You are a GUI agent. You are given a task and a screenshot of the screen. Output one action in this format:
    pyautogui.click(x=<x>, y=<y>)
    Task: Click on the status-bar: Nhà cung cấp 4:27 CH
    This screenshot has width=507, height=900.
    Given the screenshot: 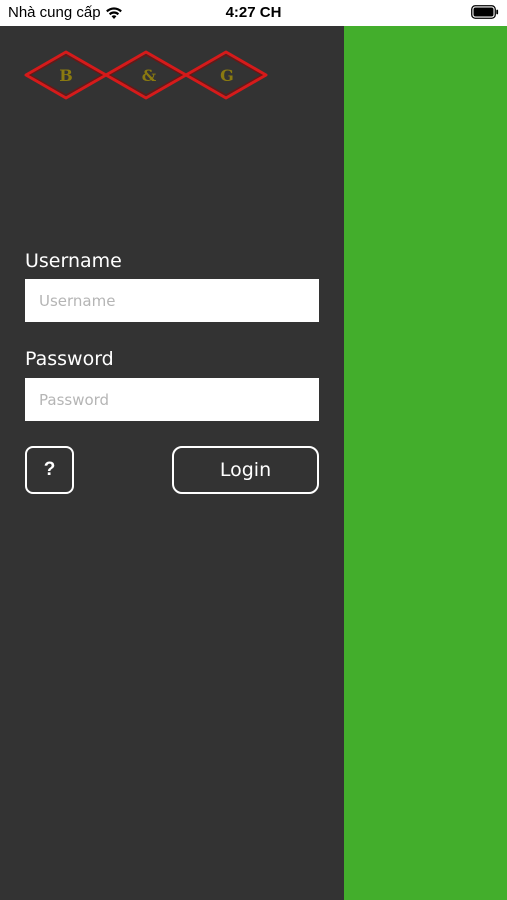 What is the action you would take?
    pyautogui.click(x=253, y=13)
    